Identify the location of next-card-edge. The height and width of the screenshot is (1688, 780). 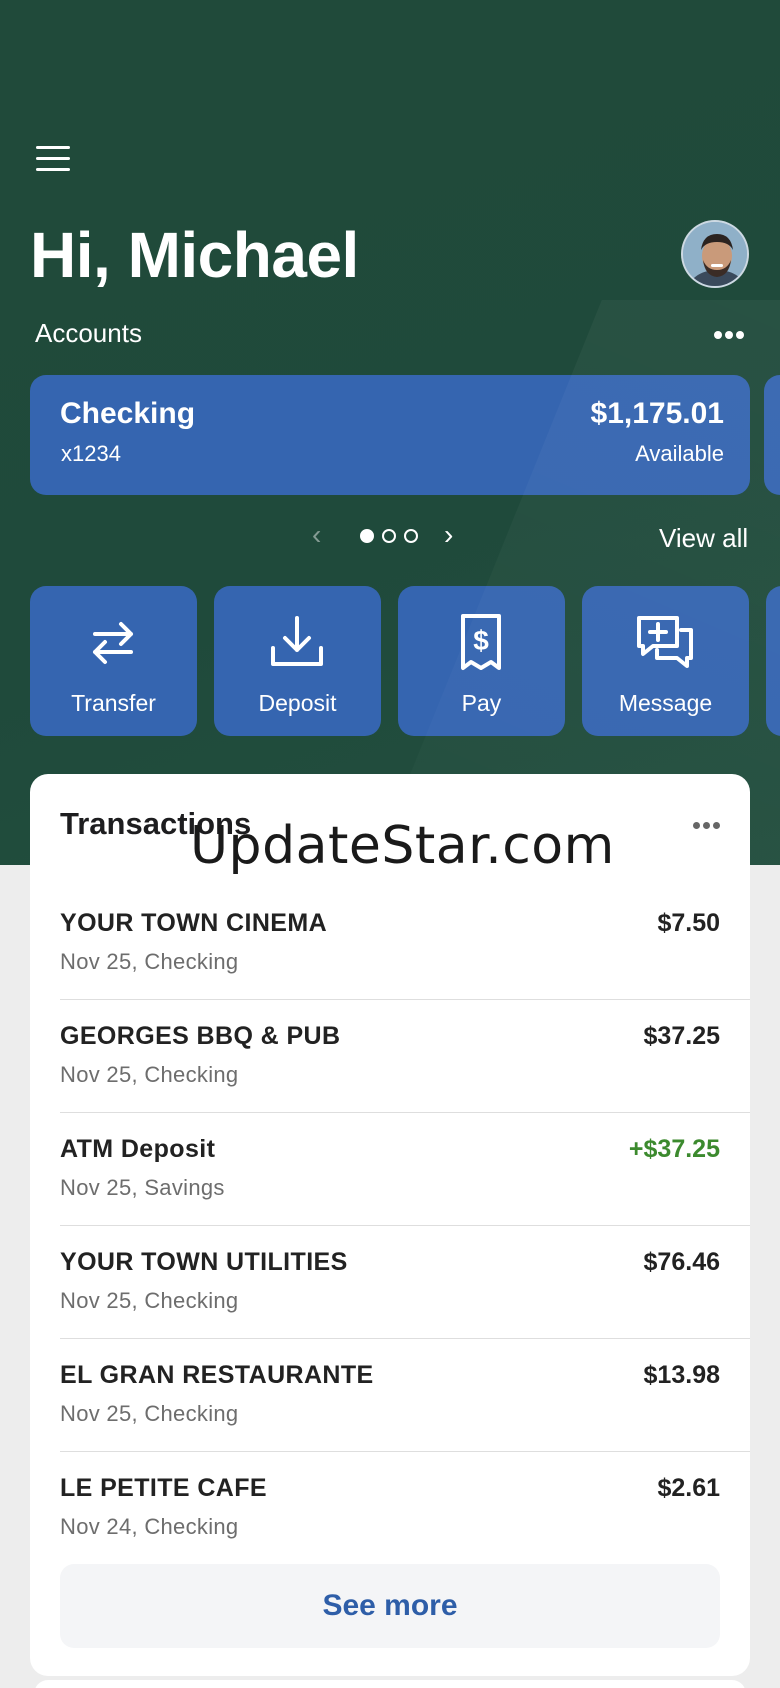
(390, 1684).